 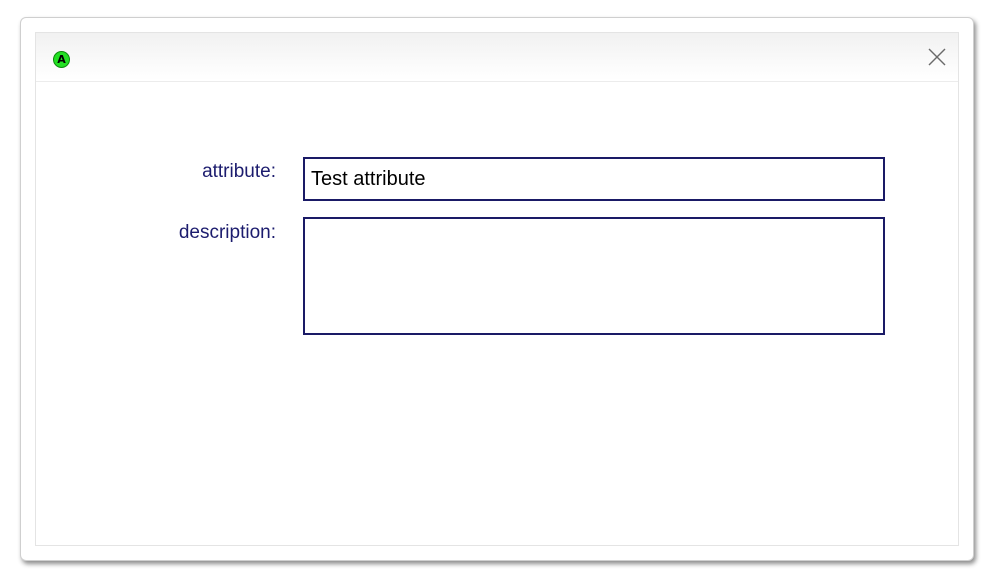 What do you see at coordinates (227, 232) in the screenshot?
I see `description-label: description:` at bounding box center [227, 232].